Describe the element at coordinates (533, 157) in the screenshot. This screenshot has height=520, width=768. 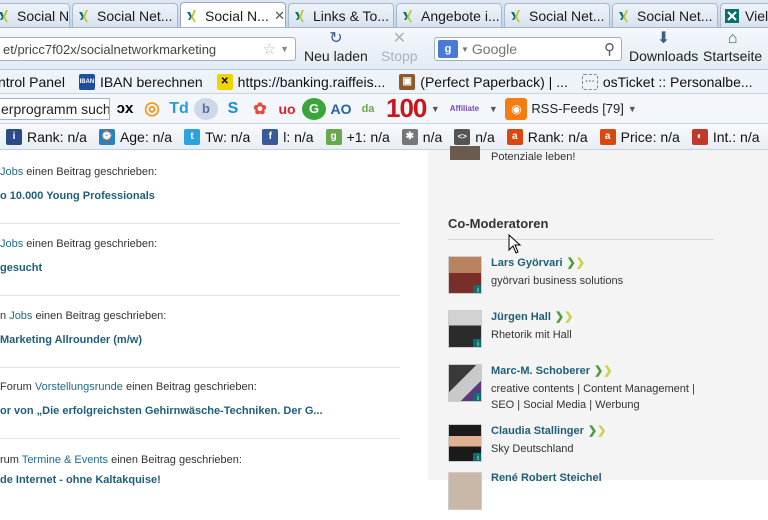
I see `member-description: Potenziale leben!` at that location.